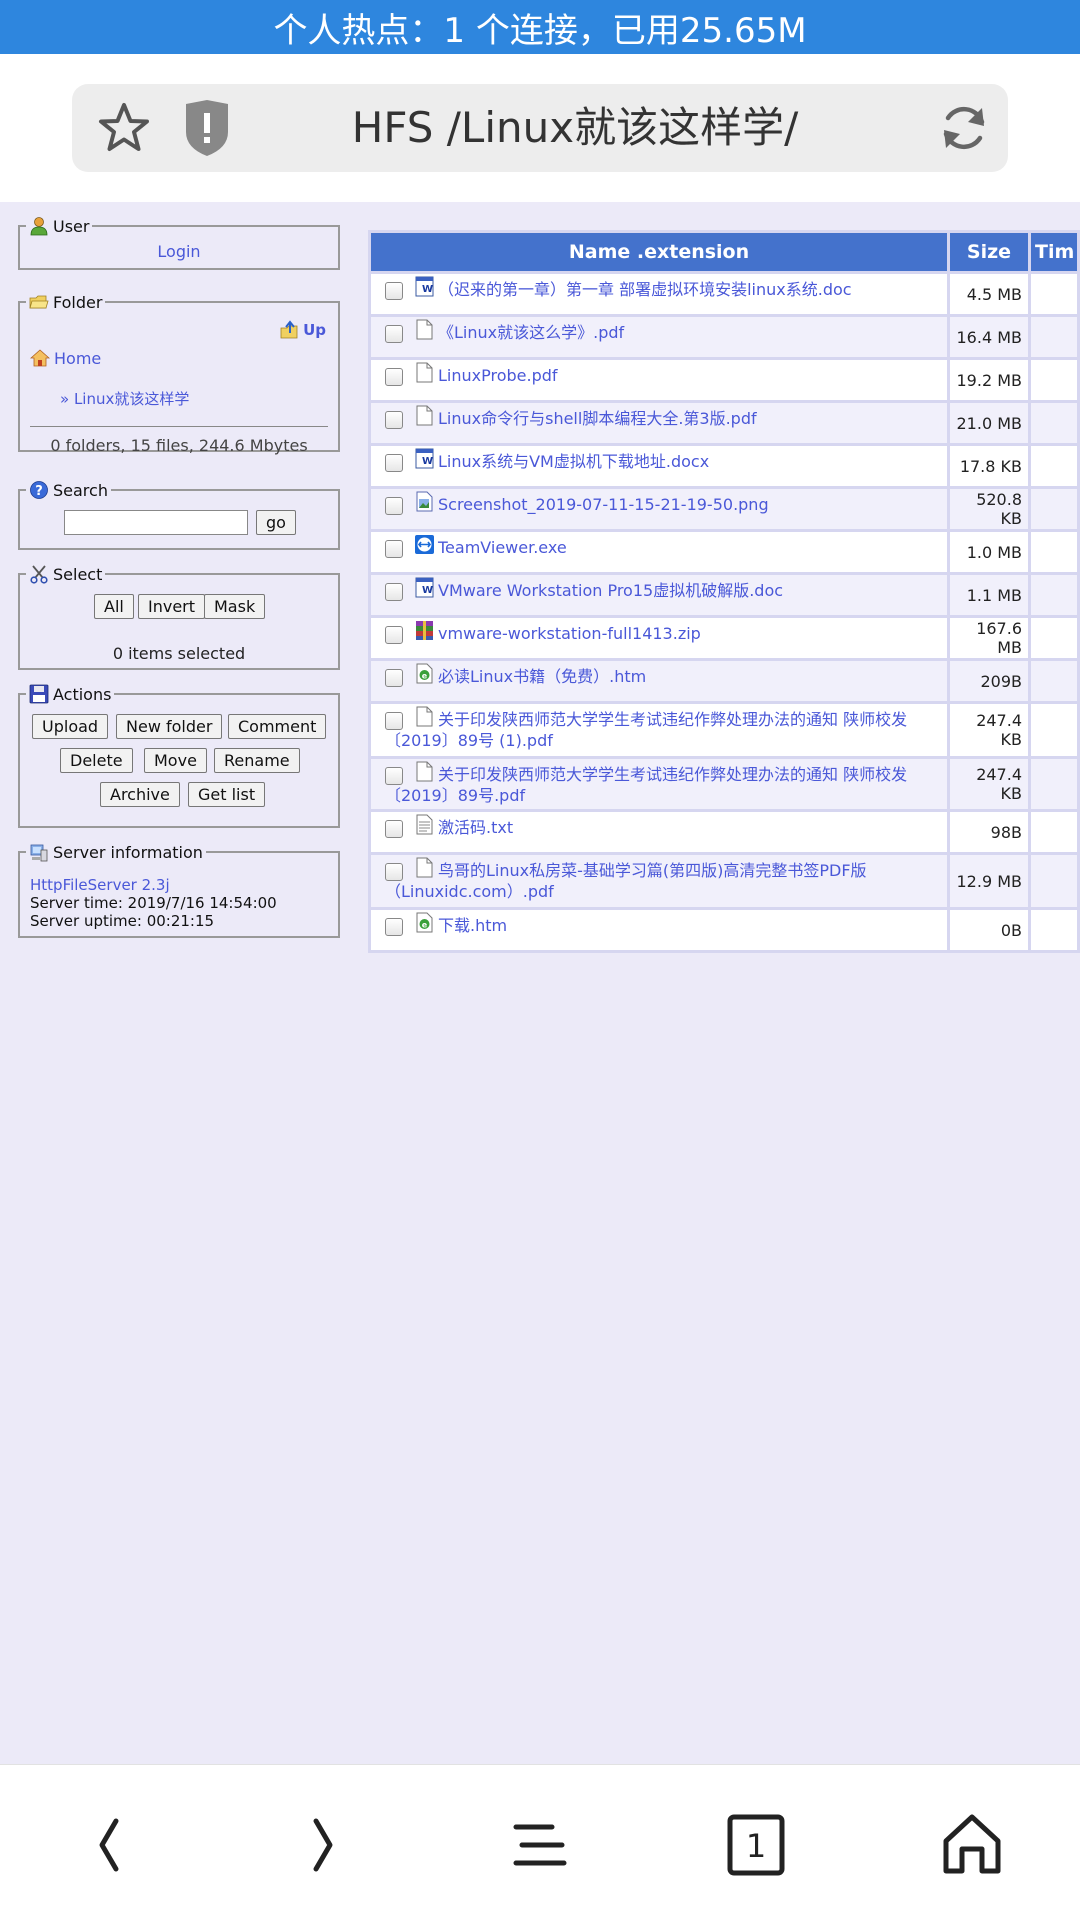 The image size is (1080, 1920). What do you see at coordinates (39, 302) in the screenshot?
I see `folder-icon` at bounding box center [39, 302].